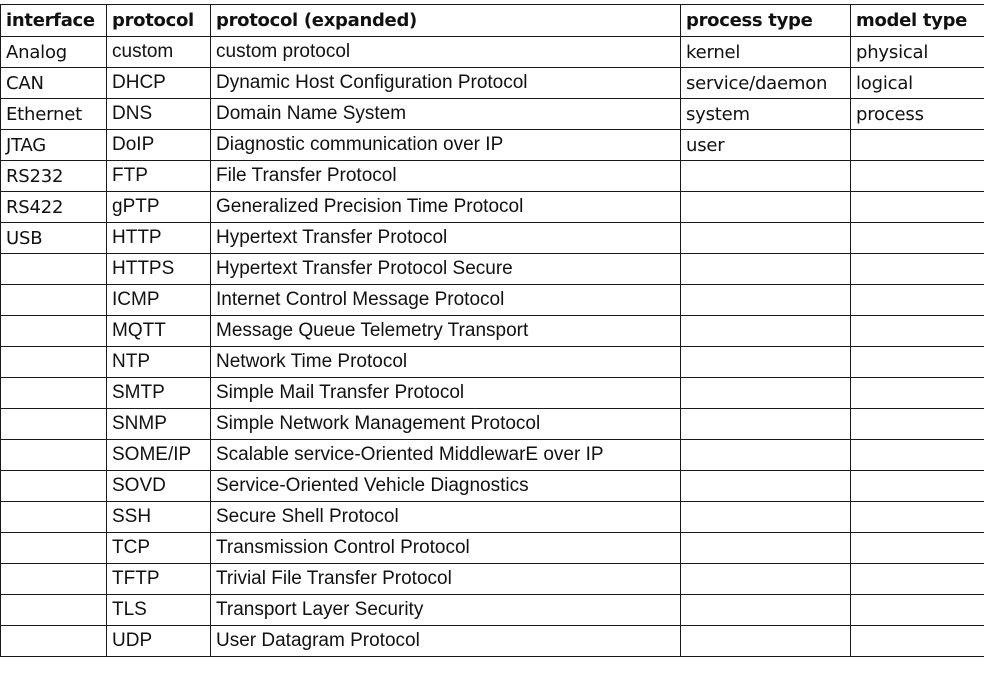 This screenshot has height=680, width=984. What do you see at coordinates (765, 20) in the screenshot?
I see `header-process-type-cell: process type` at bounding box center [765, 20].